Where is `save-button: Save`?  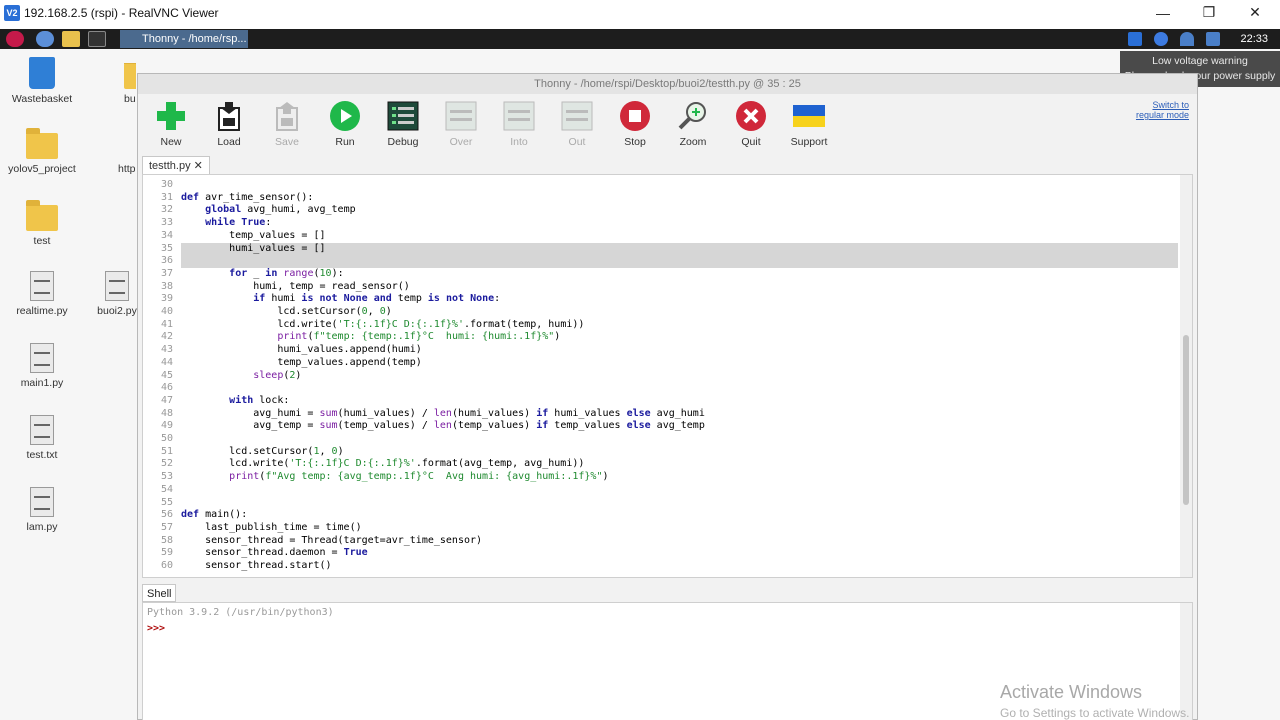
save-button: Save is located at coordinates (287, 124).